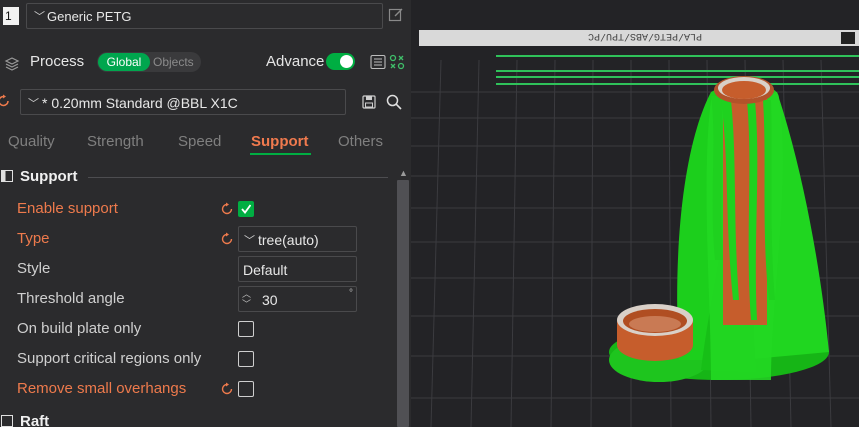  Describe the element at coordinates (378, 62) in the screenshot. I see `list-icon` at that location.